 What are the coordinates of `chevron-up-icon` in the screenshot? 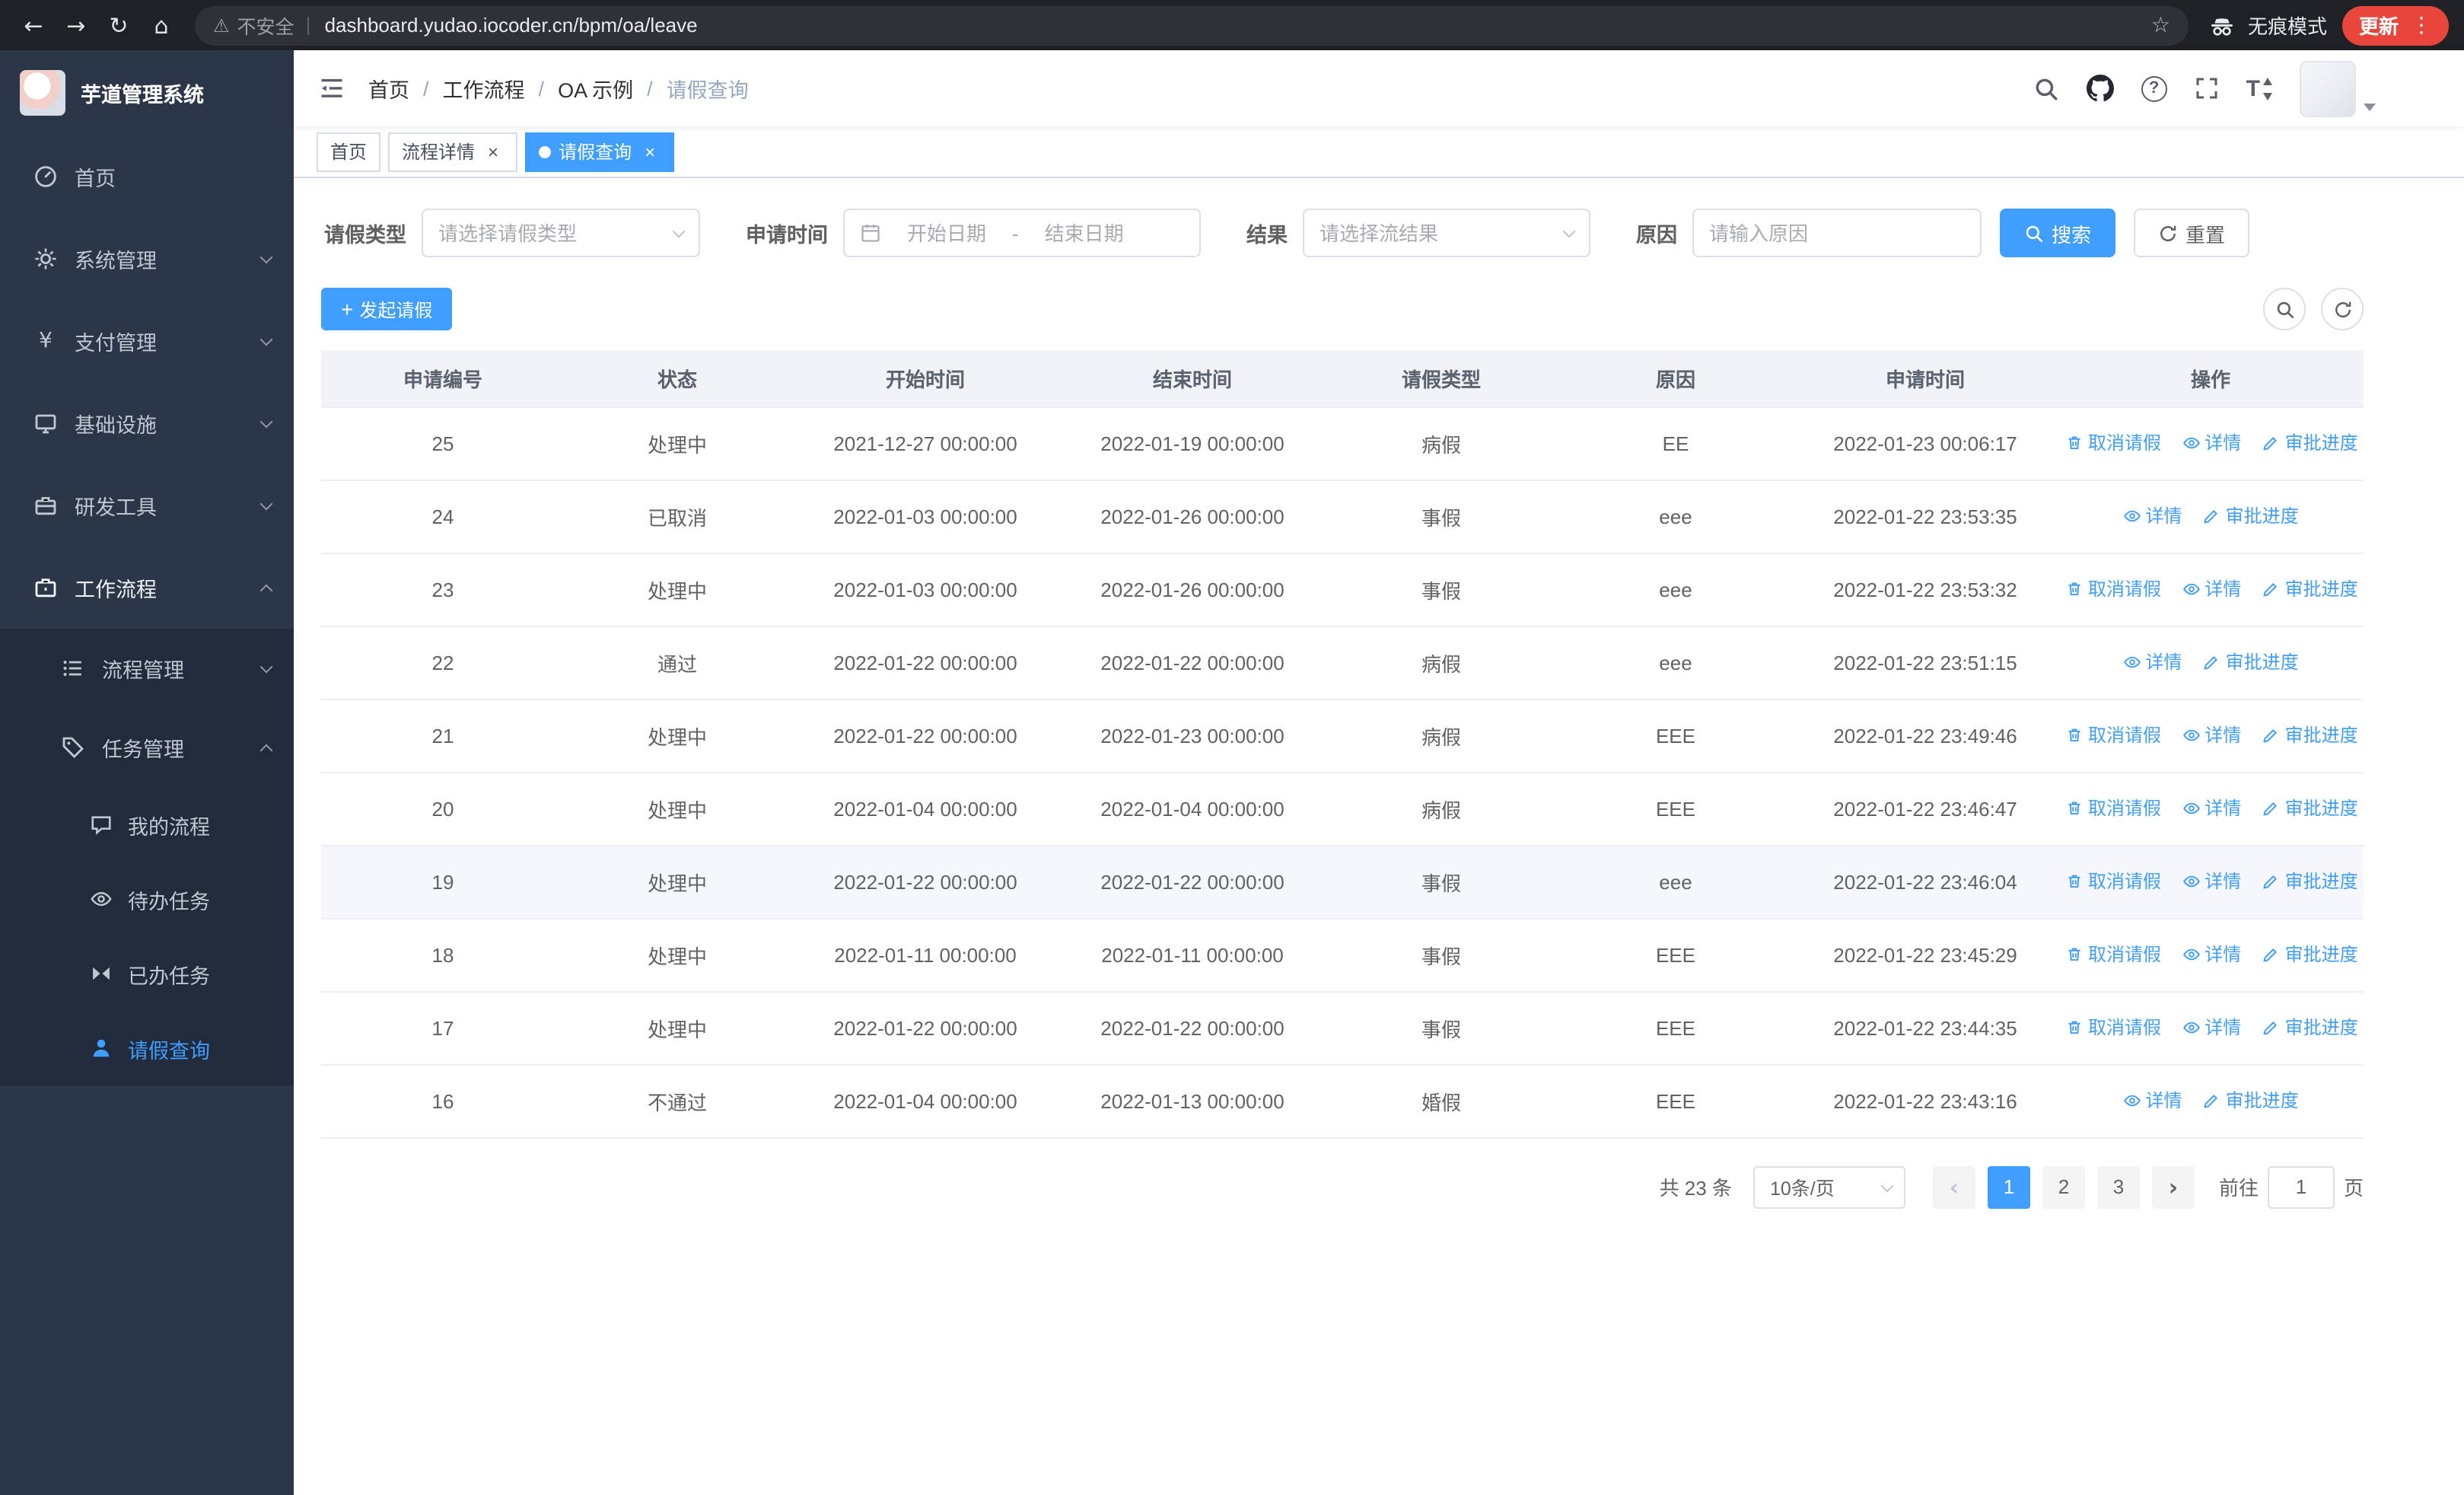 It's located at (266, 750).